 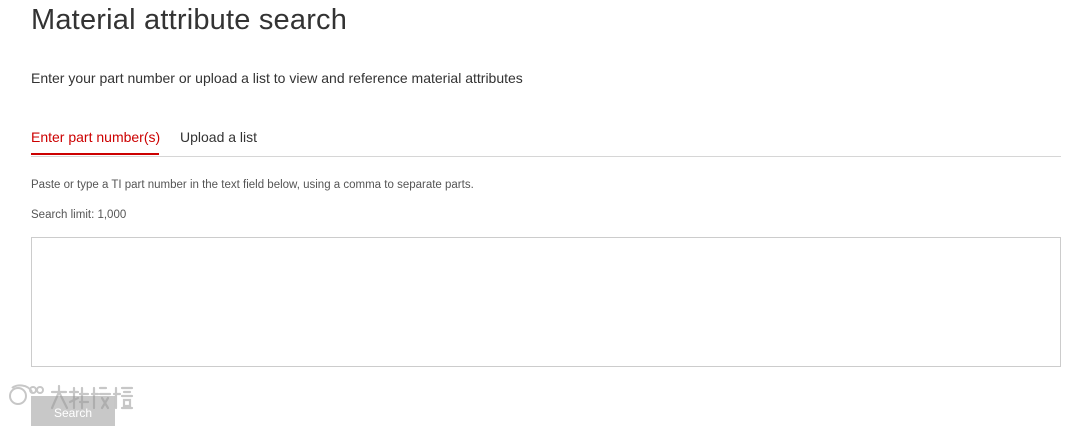 What do you see at coordinates (189, 20) in the screenshot?
I see `page-title: Material attribute search` at bounding box center [189, 20].